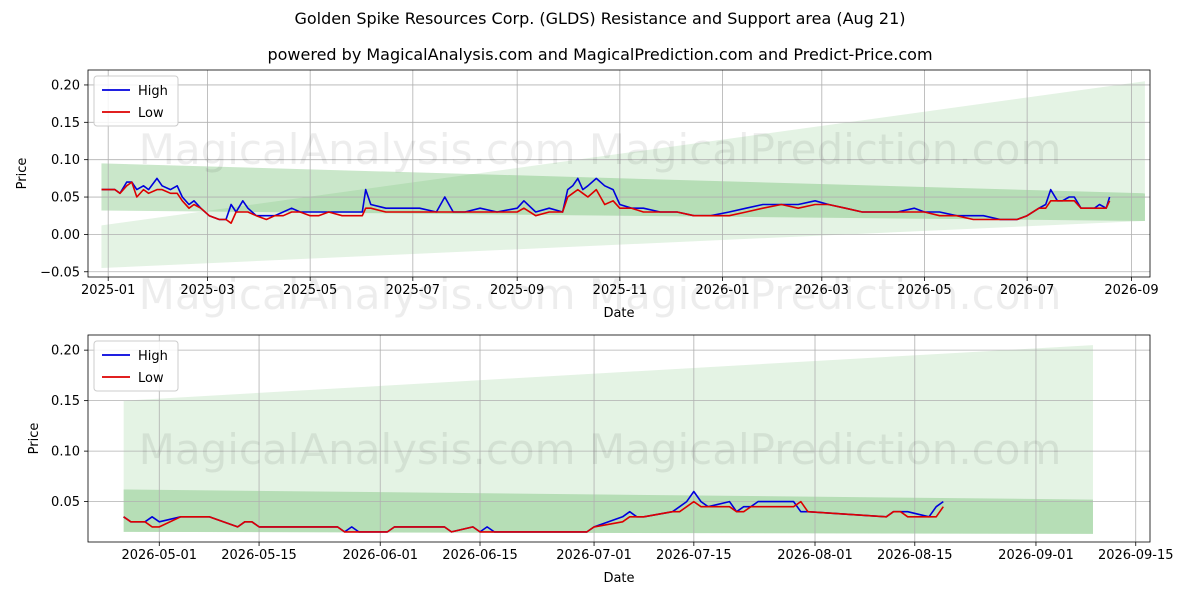  I want to click on x-tick-label: 2026-03, so click(822, 290).